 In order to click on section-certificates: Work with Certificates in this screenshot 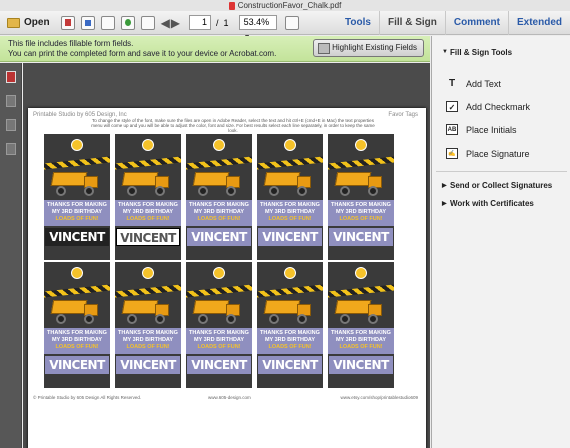, I will do `click(486, 203)`.